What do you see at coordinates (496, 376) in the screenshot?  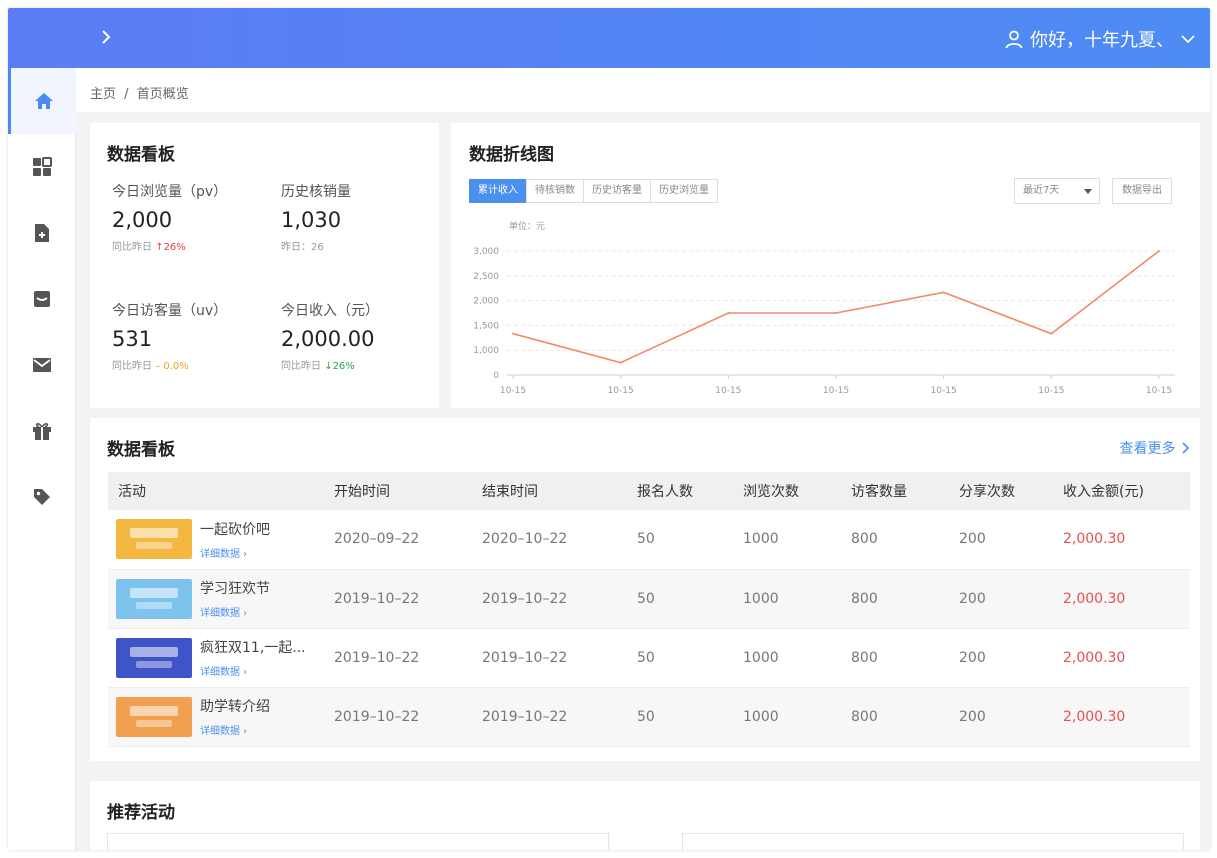 I see `y-tick-label: 0` at bounding box center [496, 376].